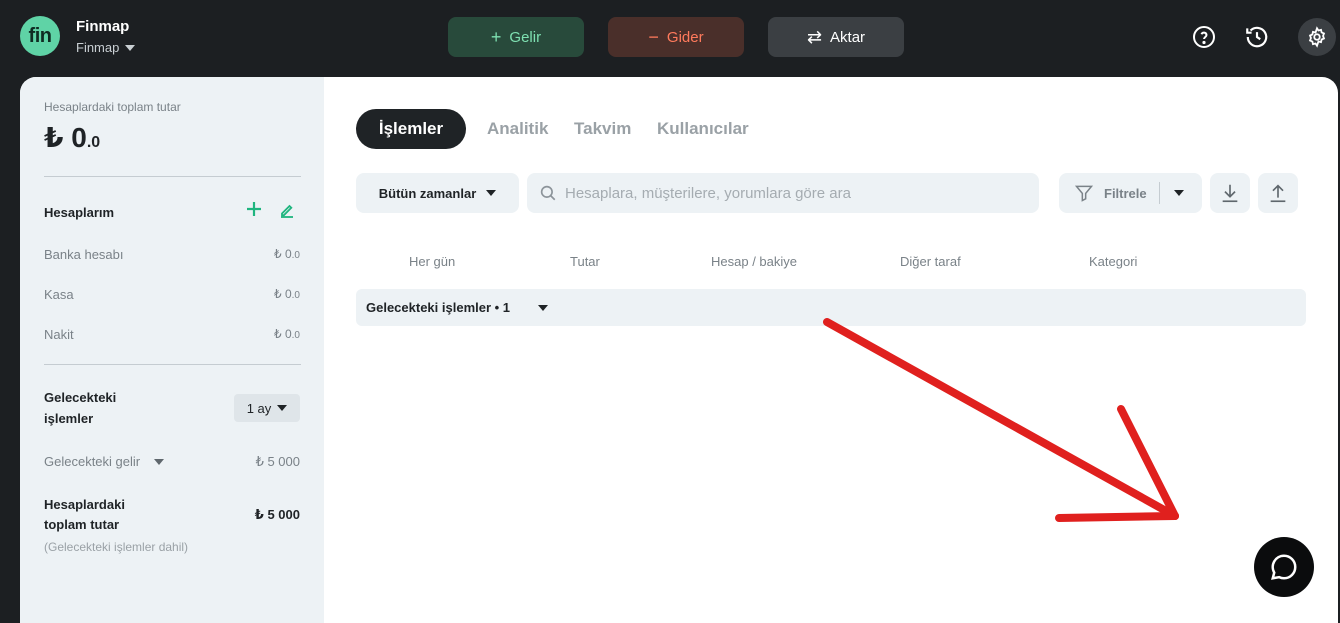 The height and width of the screenshot is (623, 1340). What do you see at coordinates (411, 129) in the screenshot?
I see `tab-transactions: İşlemler` at bounding box center [411, 129].